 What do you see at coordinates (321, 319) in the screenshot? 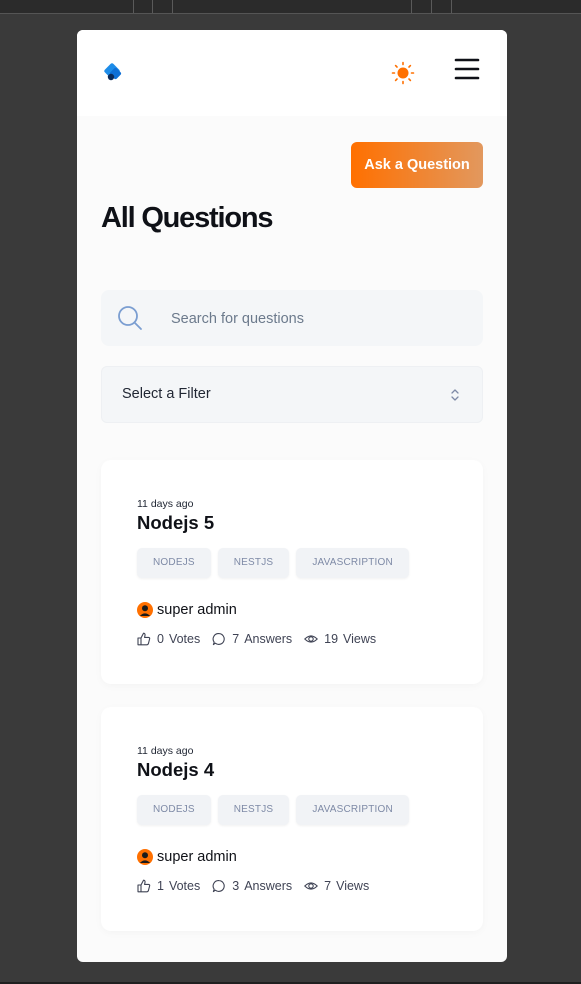
I see `search-input` at bounding box center [321, 319].